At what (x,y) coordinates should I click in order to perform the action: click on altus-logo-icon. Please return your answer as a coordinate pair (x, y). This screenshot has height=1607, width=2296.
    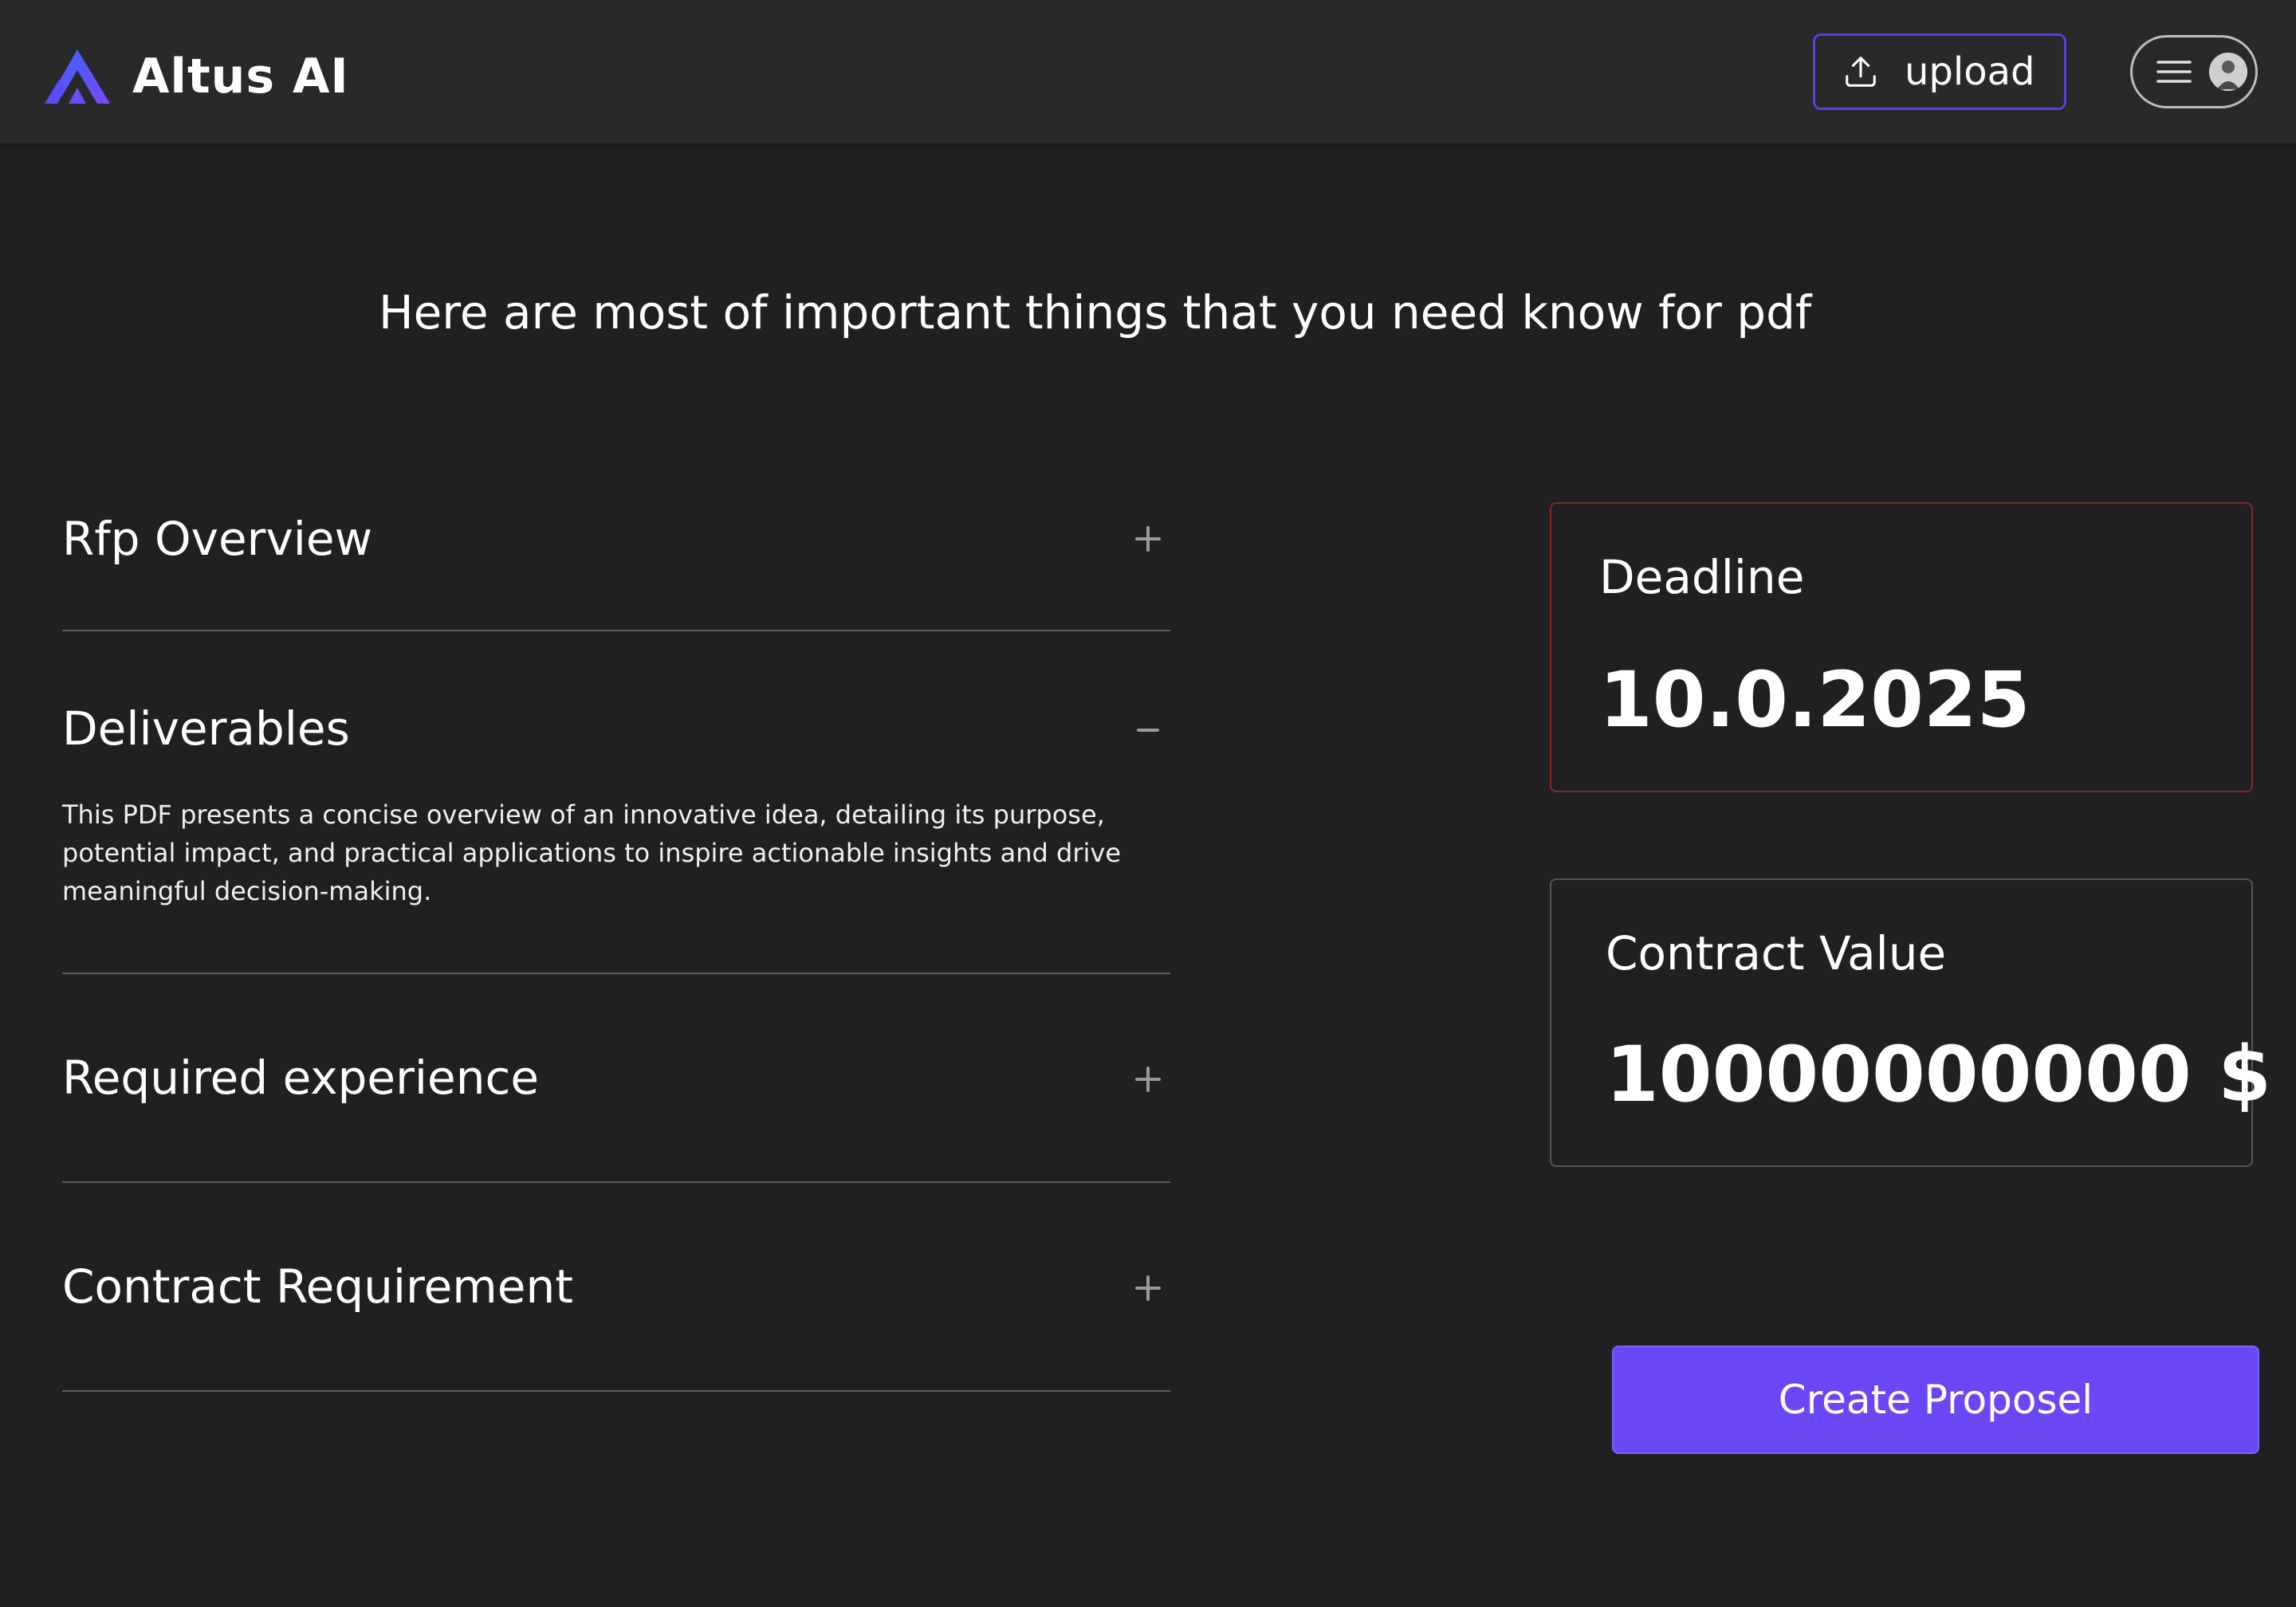
    Looking at the image, I should click on (77, 76).